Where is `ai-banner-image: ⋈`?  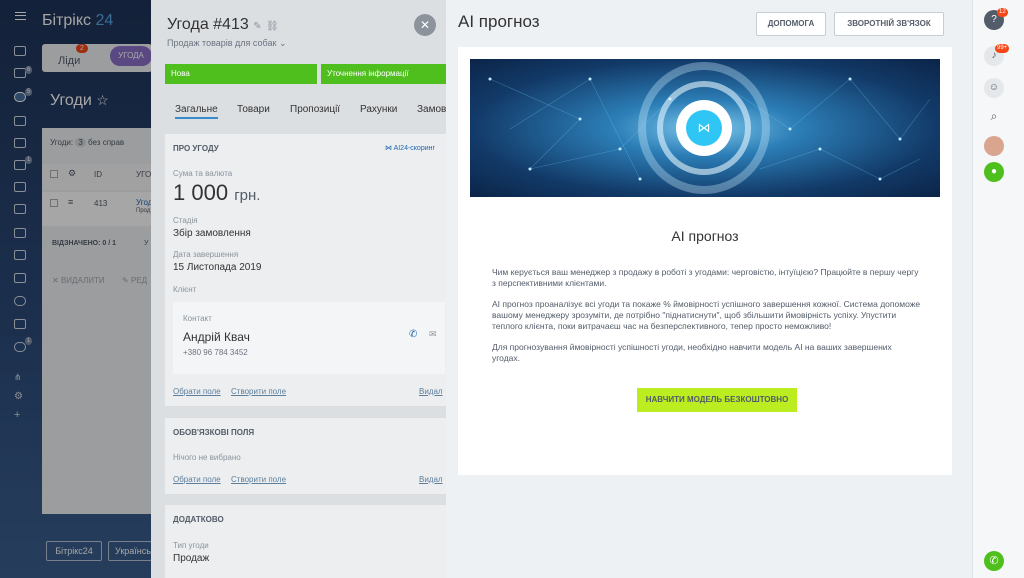 ai-banner-image: ⋈ is located at coordinates (705, 128).